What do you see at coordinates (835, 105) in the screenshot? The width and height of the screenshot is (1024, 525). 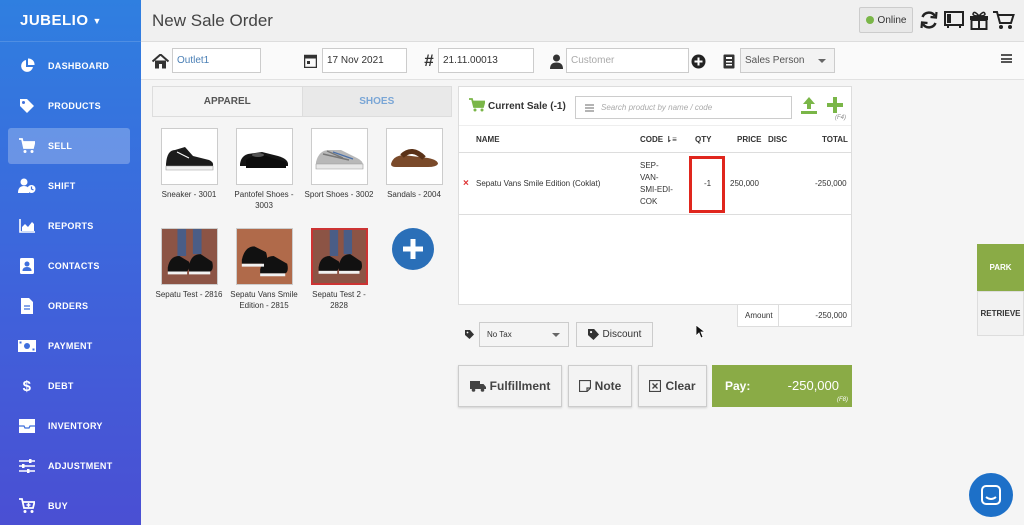 I see `add-item-icon` at bounding box center [835, 105].